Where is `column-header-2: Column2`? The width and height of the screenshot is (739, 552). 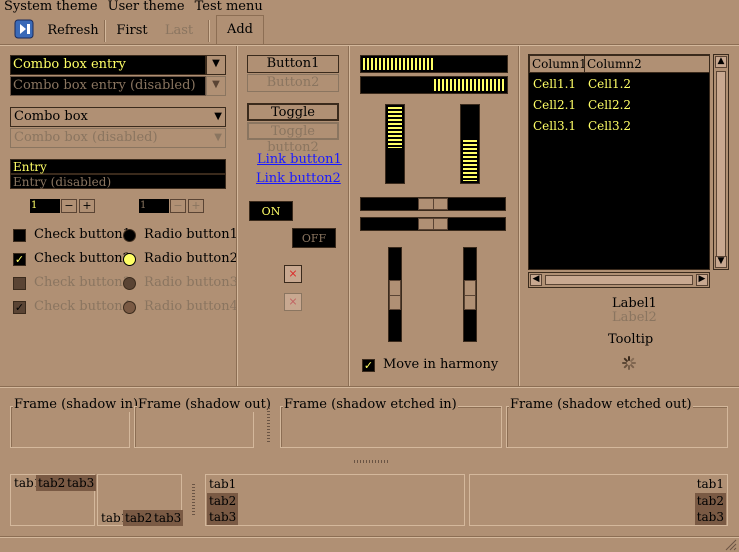 column-header-2: Column2 is located at coordinates (647, 64).